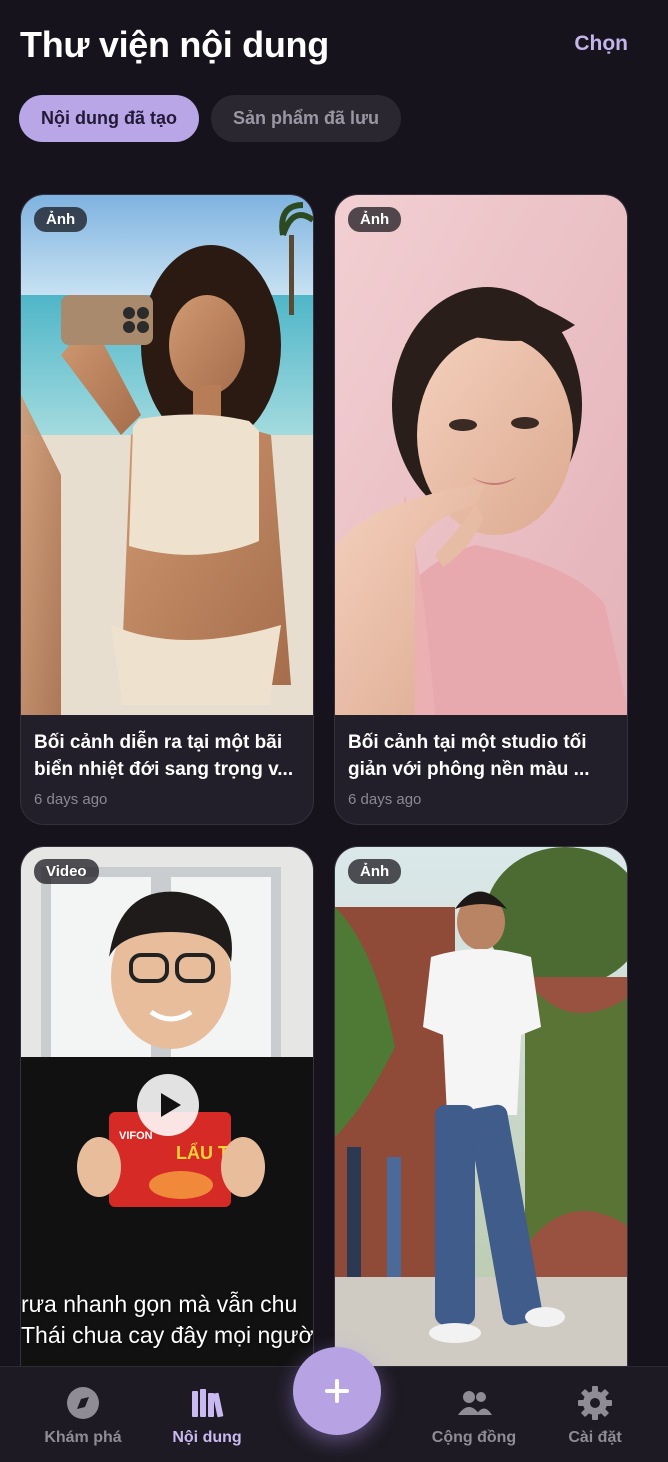 The height and width of the screenshot is (1462, 668). I want to click on tab-saved-products: Sản phẩm đã lưu, so click(306, 118).